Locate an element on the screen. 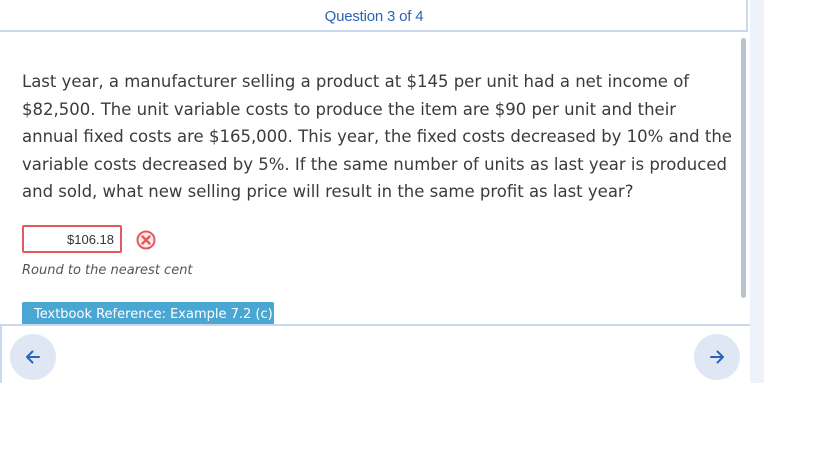  panel-gutter is located at coordinates (757, 191).